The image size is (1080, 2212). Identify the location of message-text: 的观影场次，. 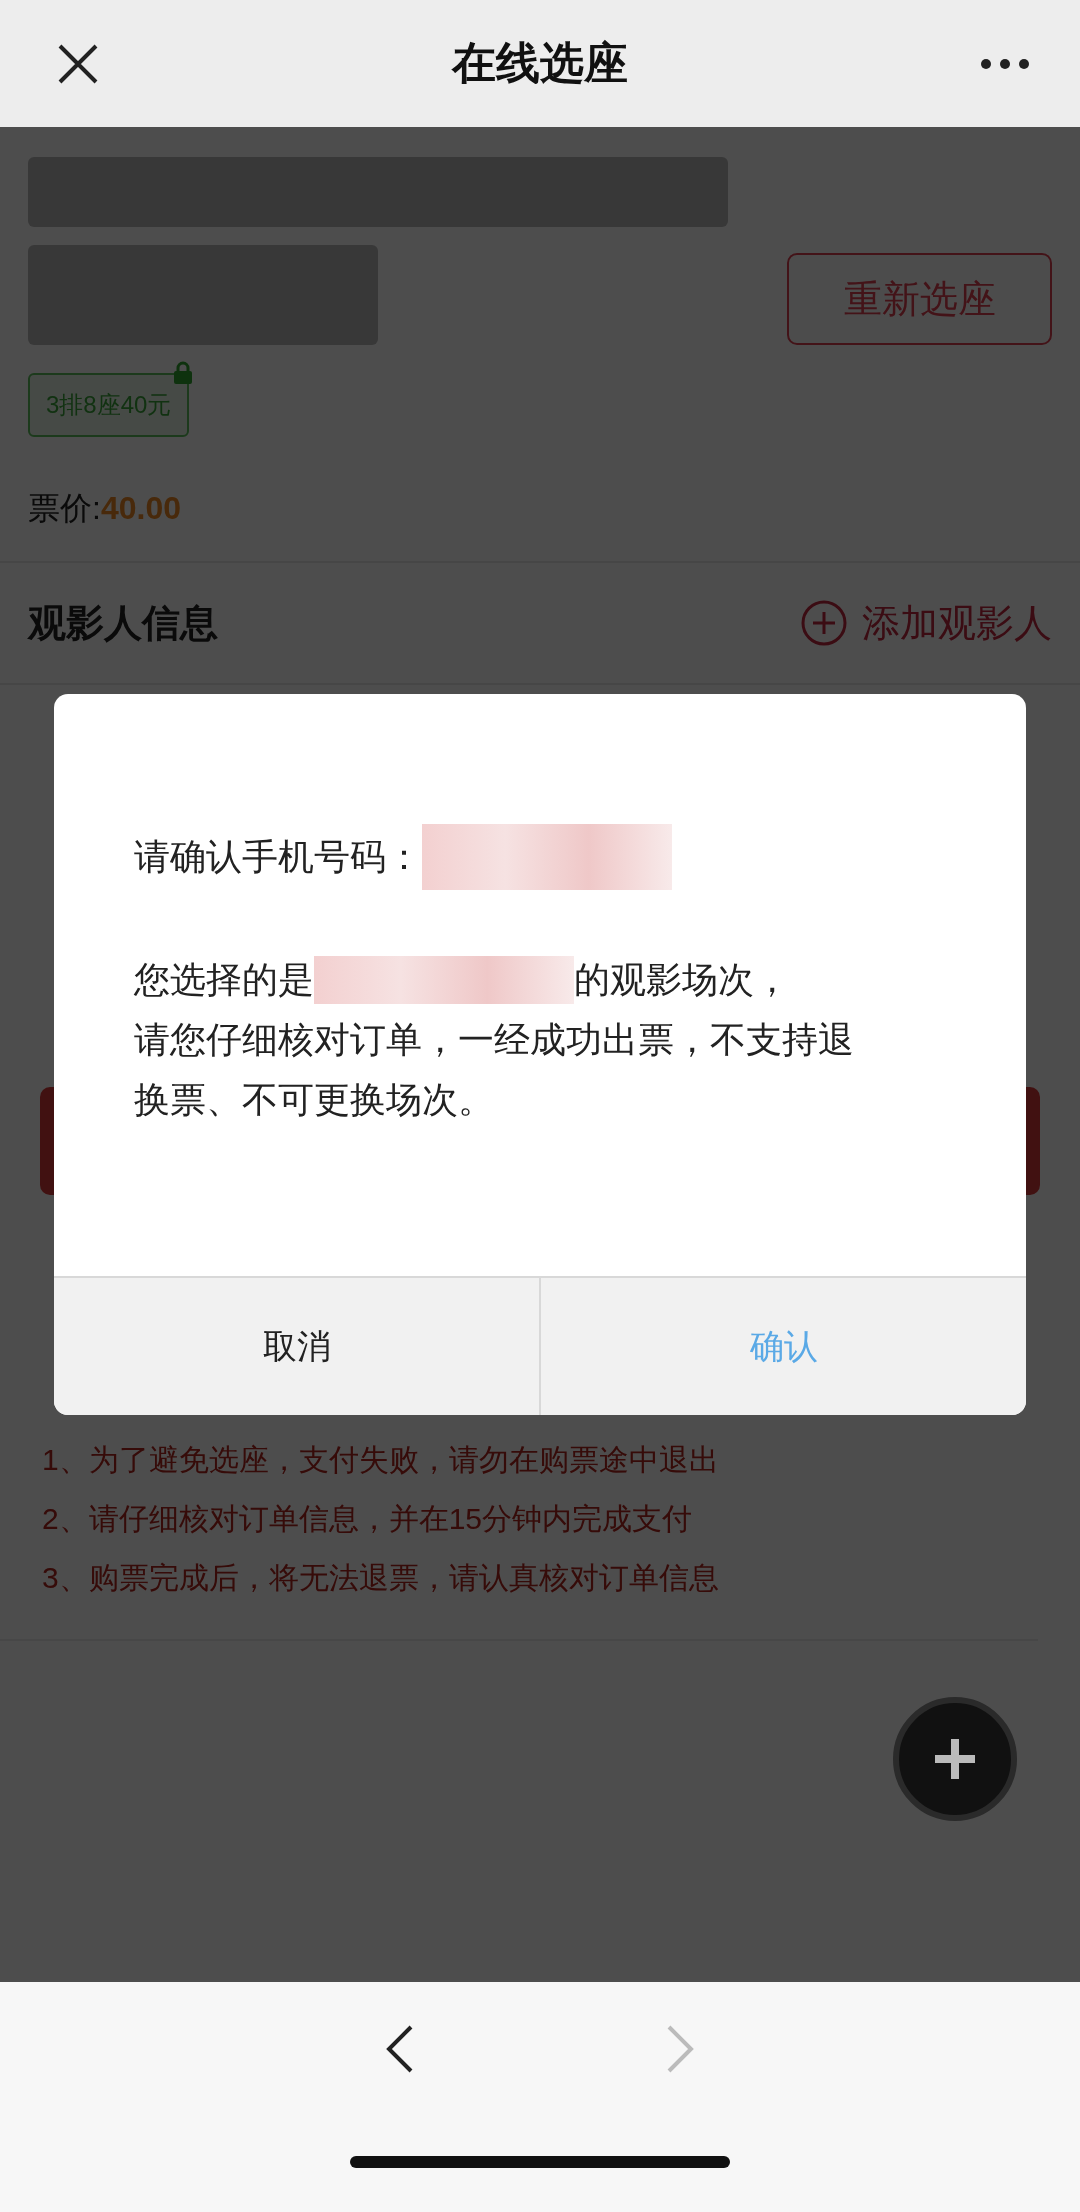
(682, 979).